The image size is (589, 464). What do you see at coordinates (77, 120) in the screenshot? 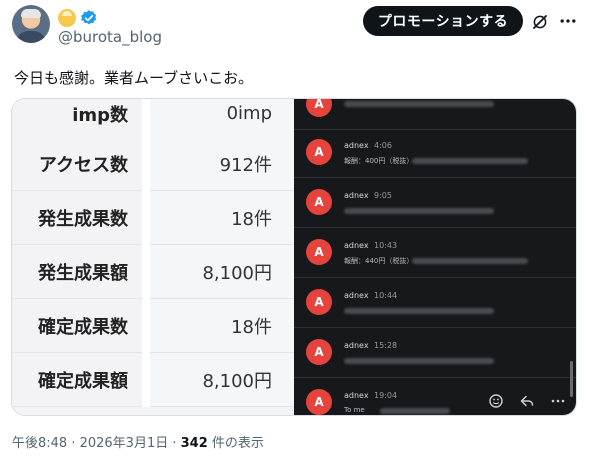
I see `stat-label: imp数` at bounding box center [77, 120].